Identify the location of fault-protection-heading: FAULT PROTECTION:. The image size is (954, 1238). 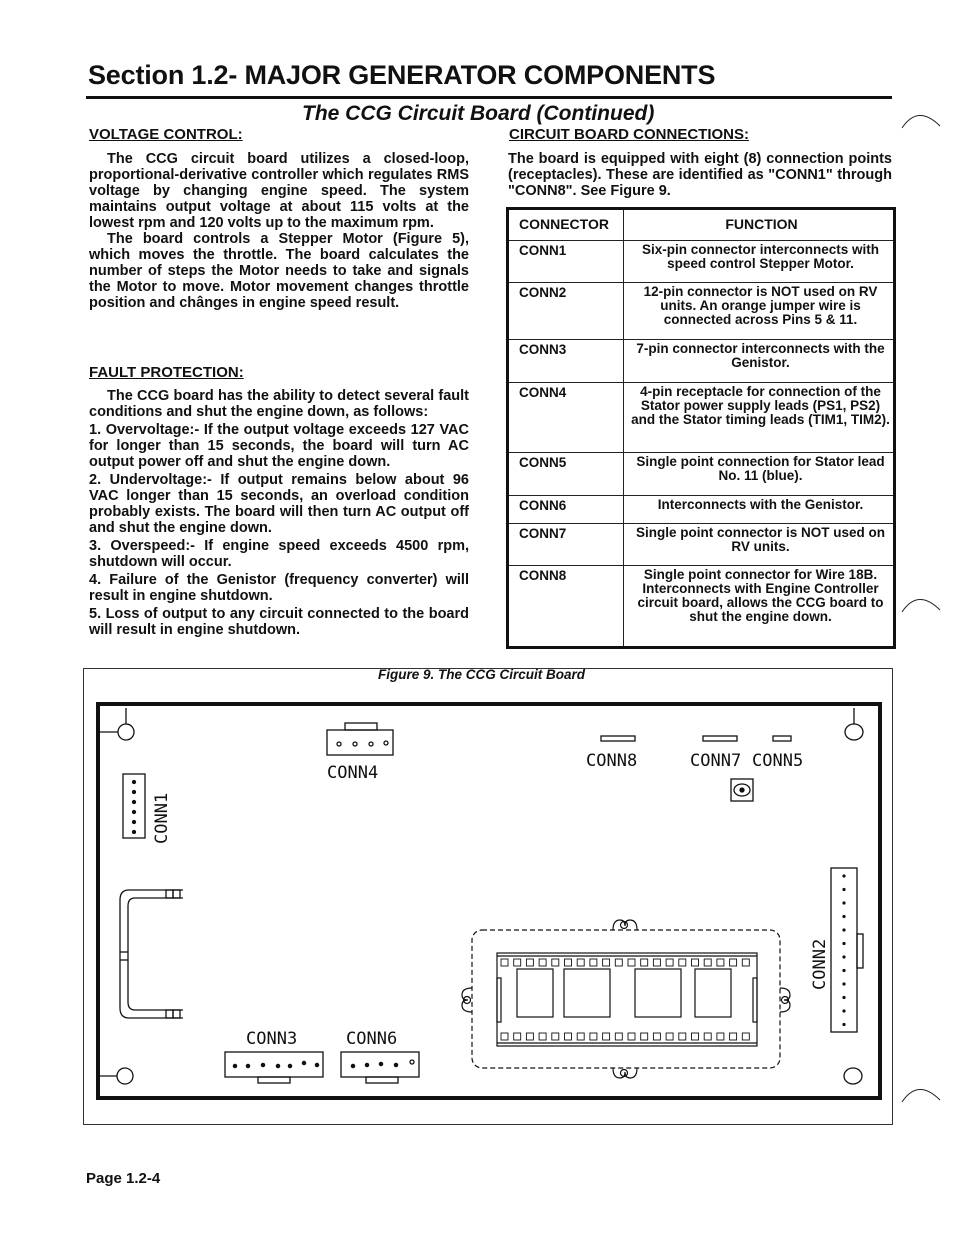
(166, 372).